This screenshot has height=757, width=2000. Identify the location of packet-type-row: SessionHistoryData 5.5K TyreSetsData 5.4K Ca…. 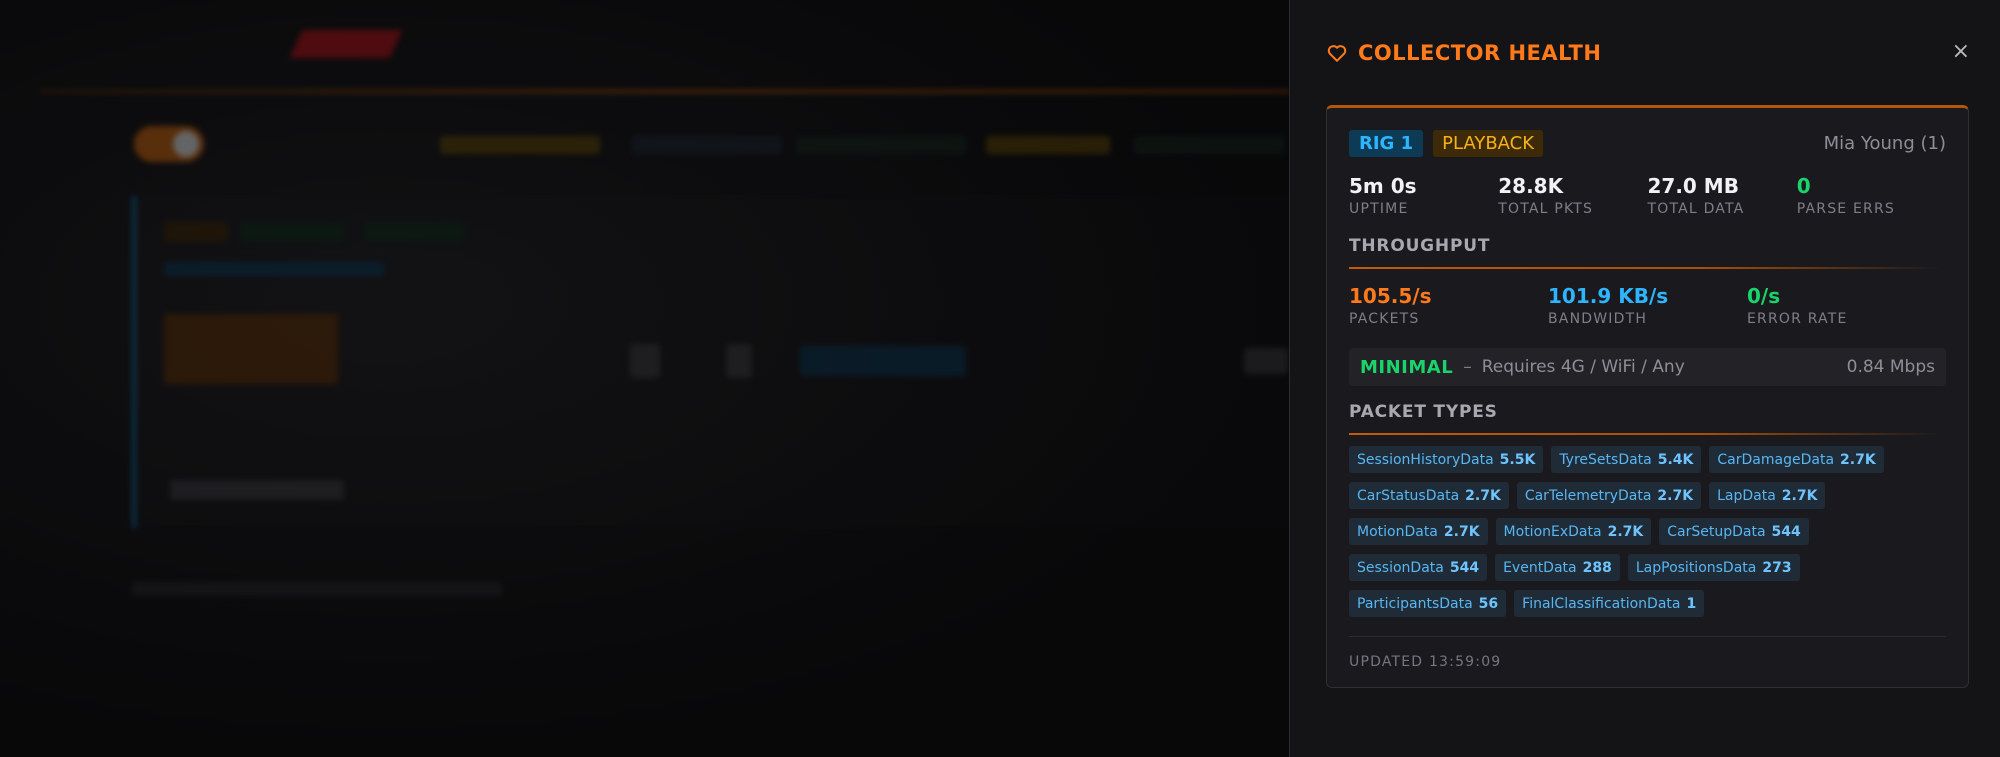
(1647, 459).